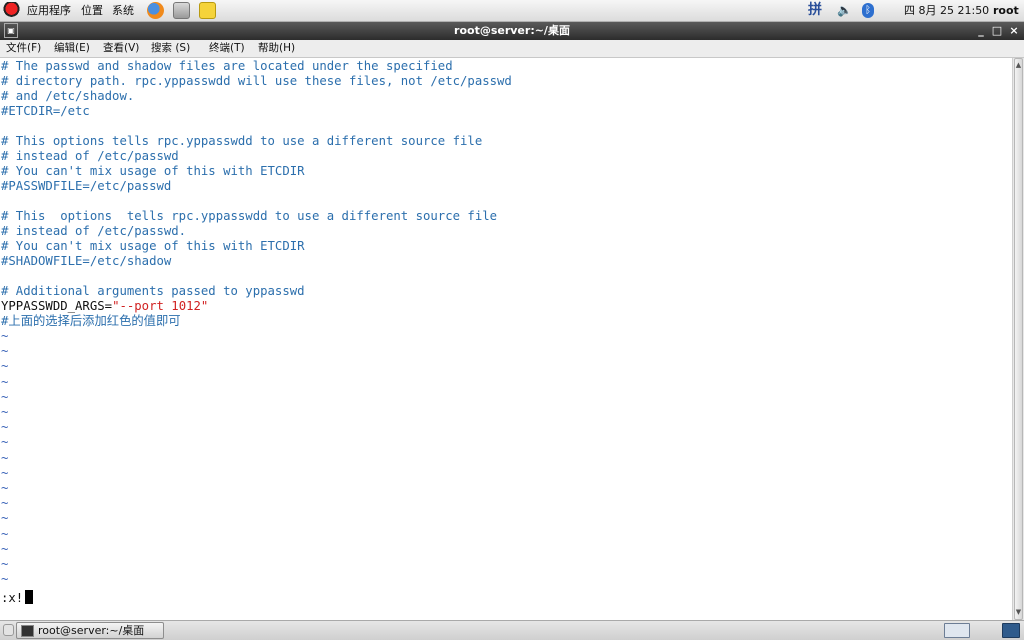 The height and width of the screenshot is (640, 1024). What do you see at coordinates (181, 10) in the screenshot?
I see `mail-icon` at bounding box center [181, 10].